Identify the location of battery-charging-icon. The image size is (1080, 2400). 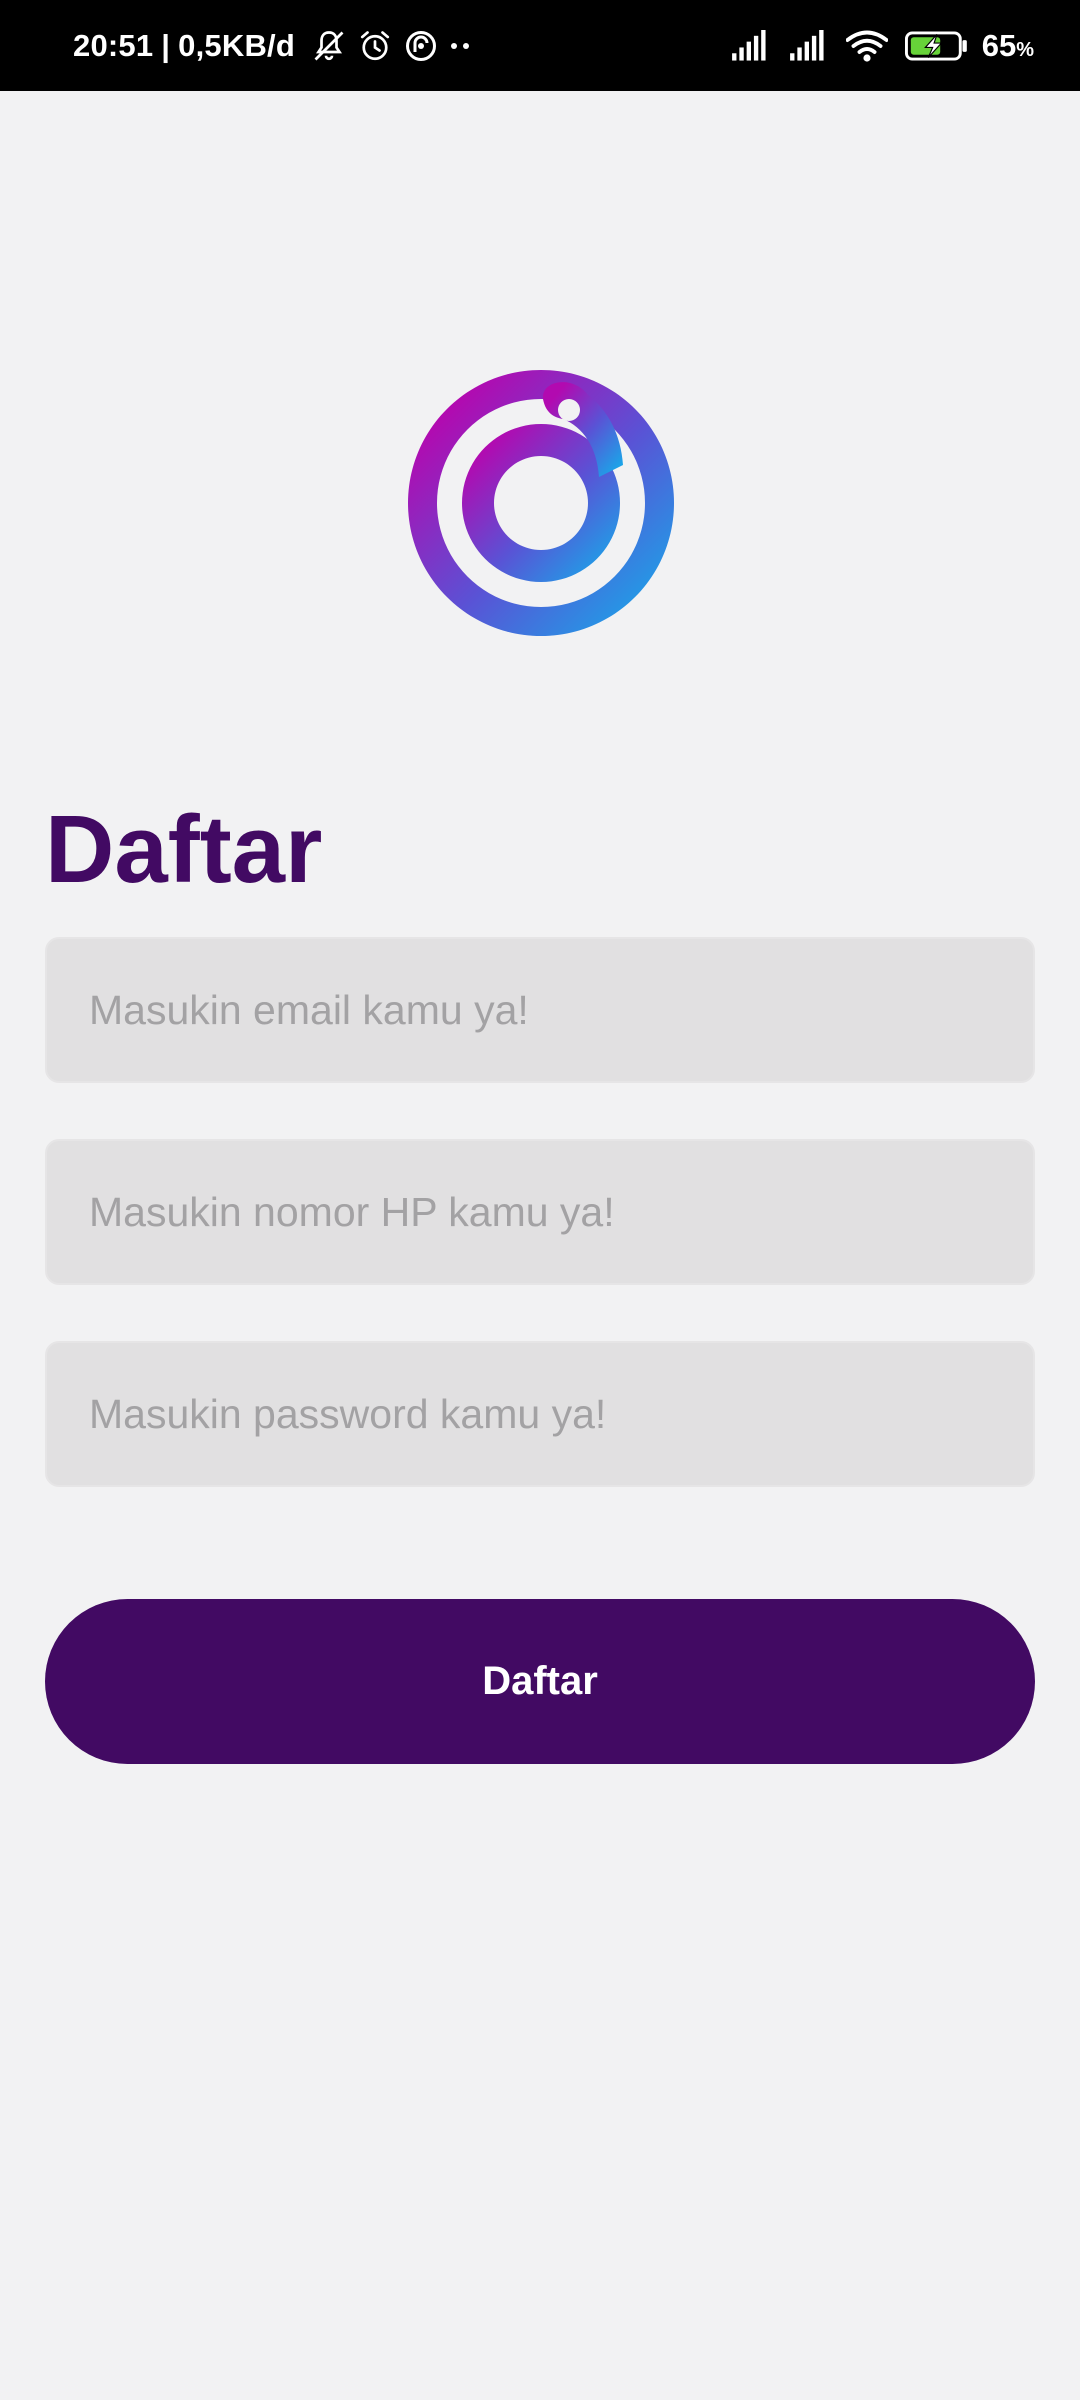
(935, 45).